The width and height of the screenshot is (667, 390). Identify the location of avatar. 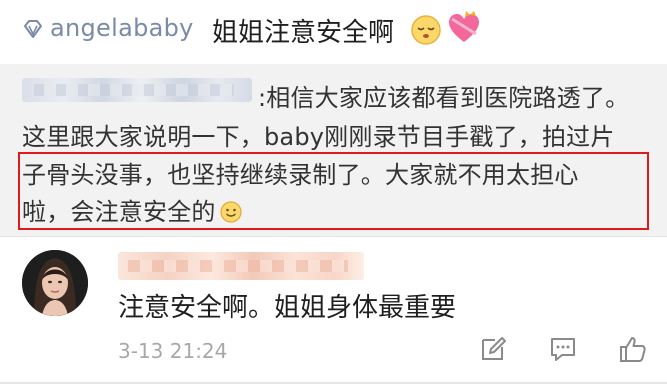
(55, 283).